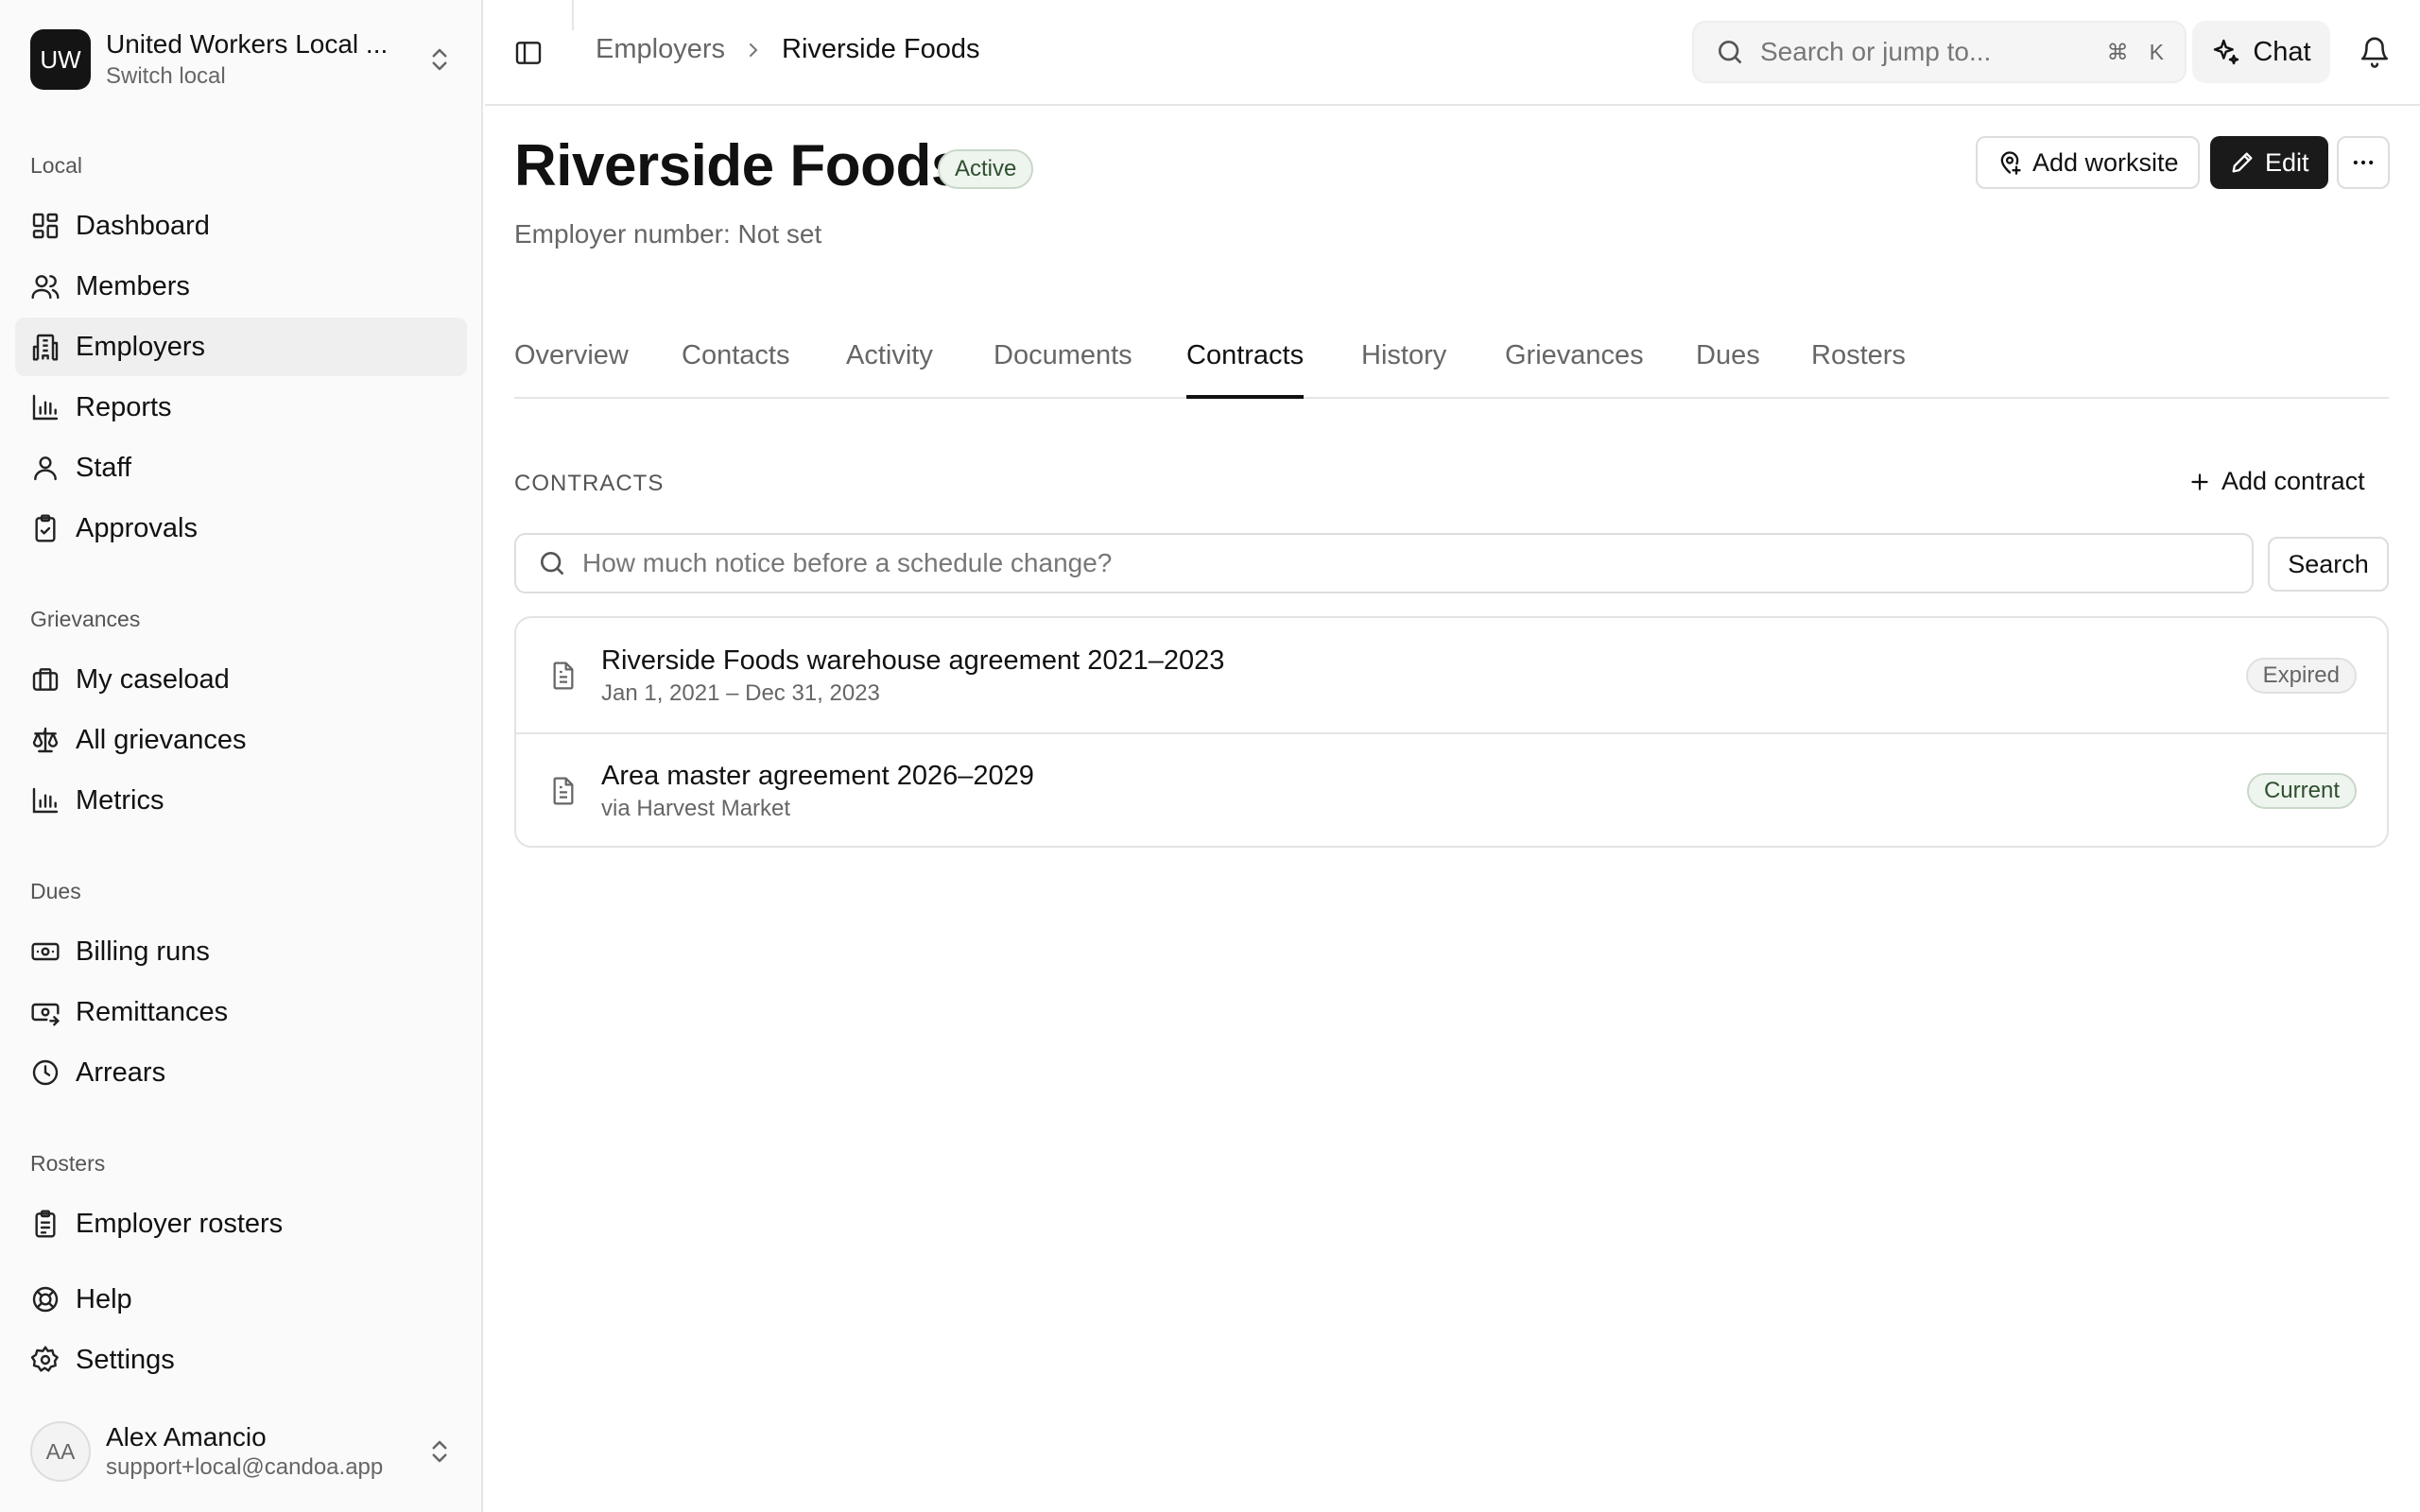 The width and height of the screenshot is (2420, 1512). What do you see at coordinates (241, 347) in the screenshot?
I see `sidebar-item-employers: Employers` at bounding box center [241, 347].